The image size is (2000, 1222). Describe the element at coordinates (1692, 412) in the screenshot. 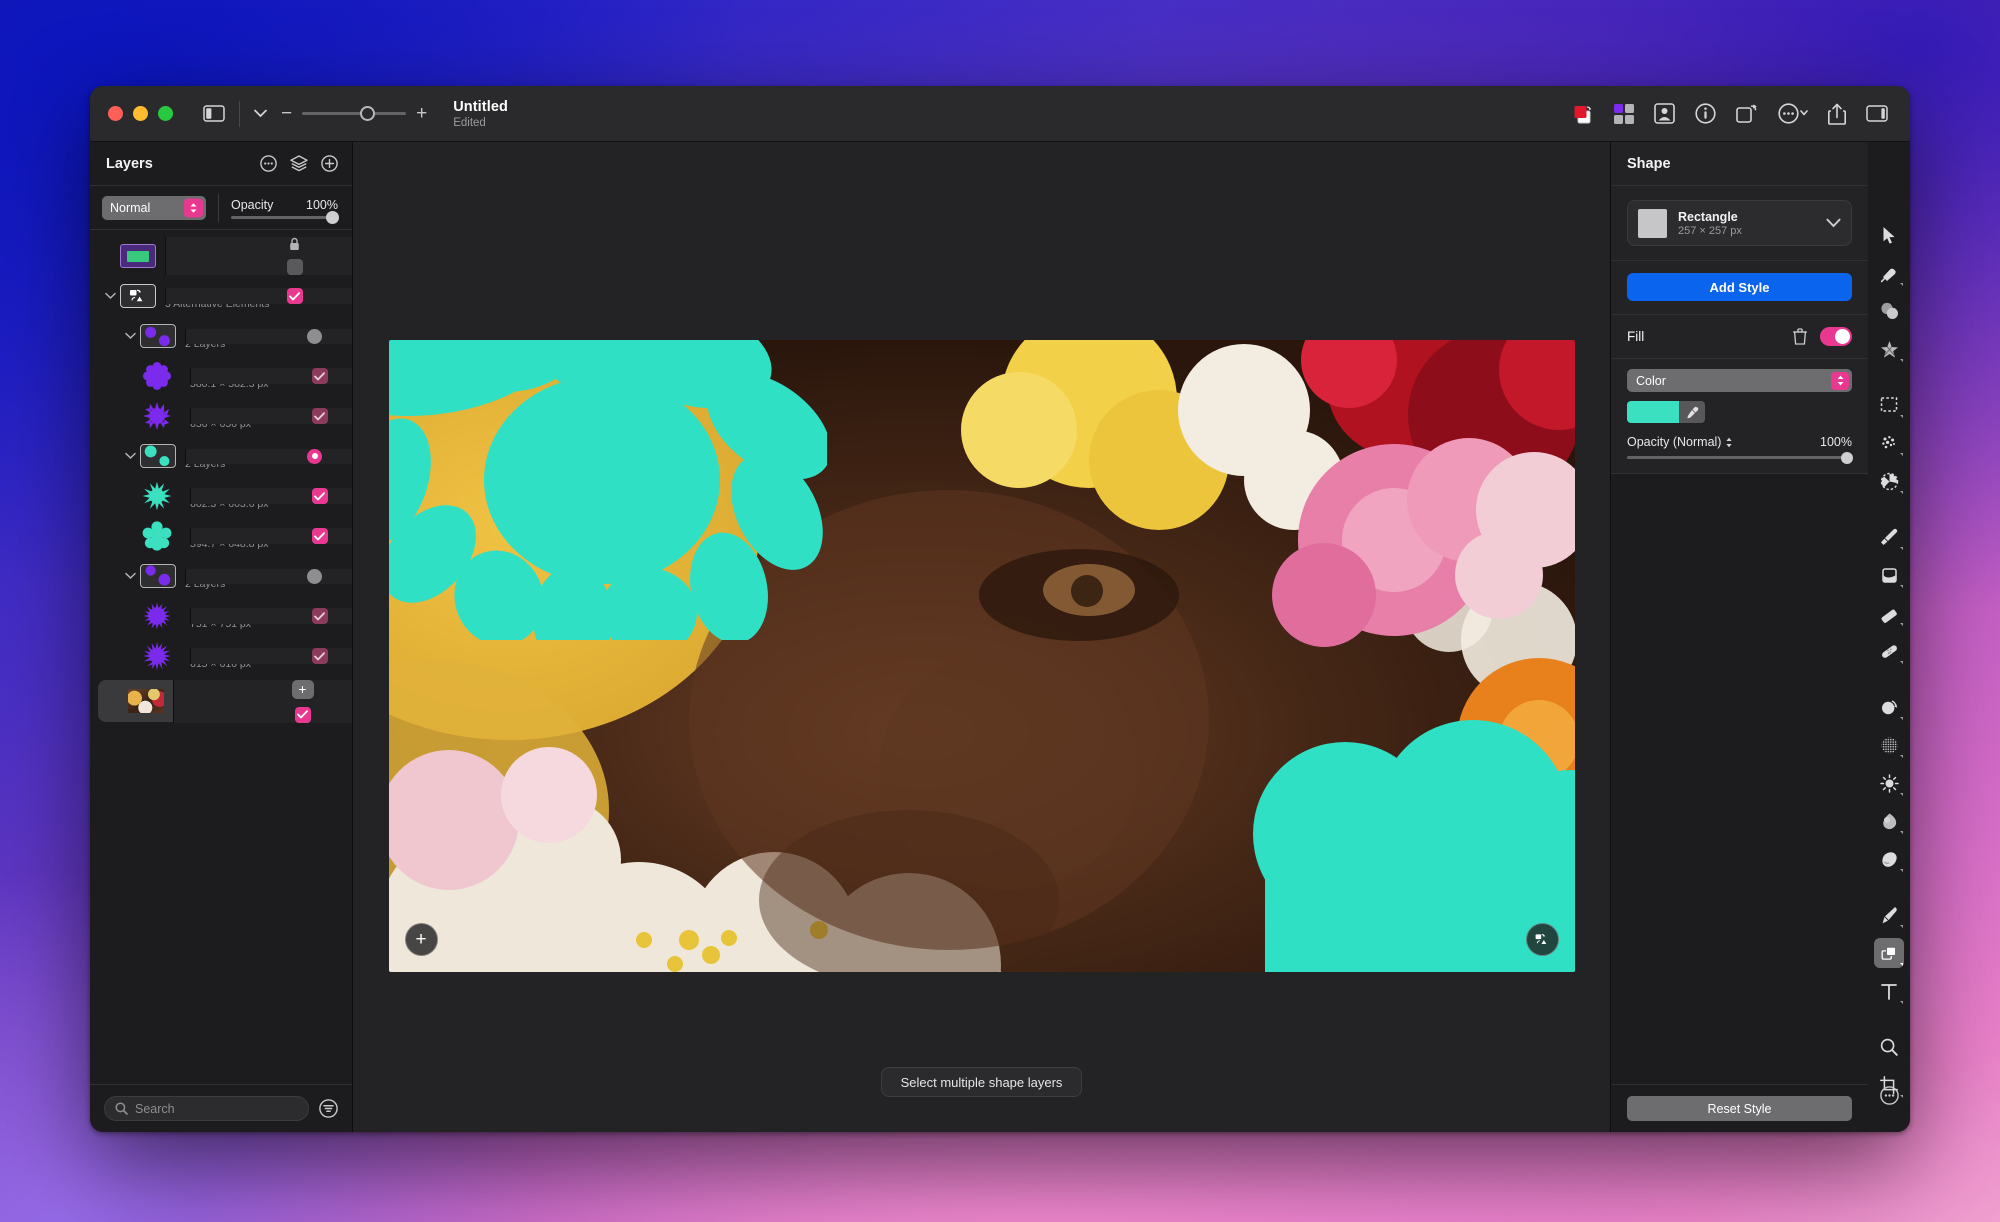

I see `eyedropper-icon` at that location.